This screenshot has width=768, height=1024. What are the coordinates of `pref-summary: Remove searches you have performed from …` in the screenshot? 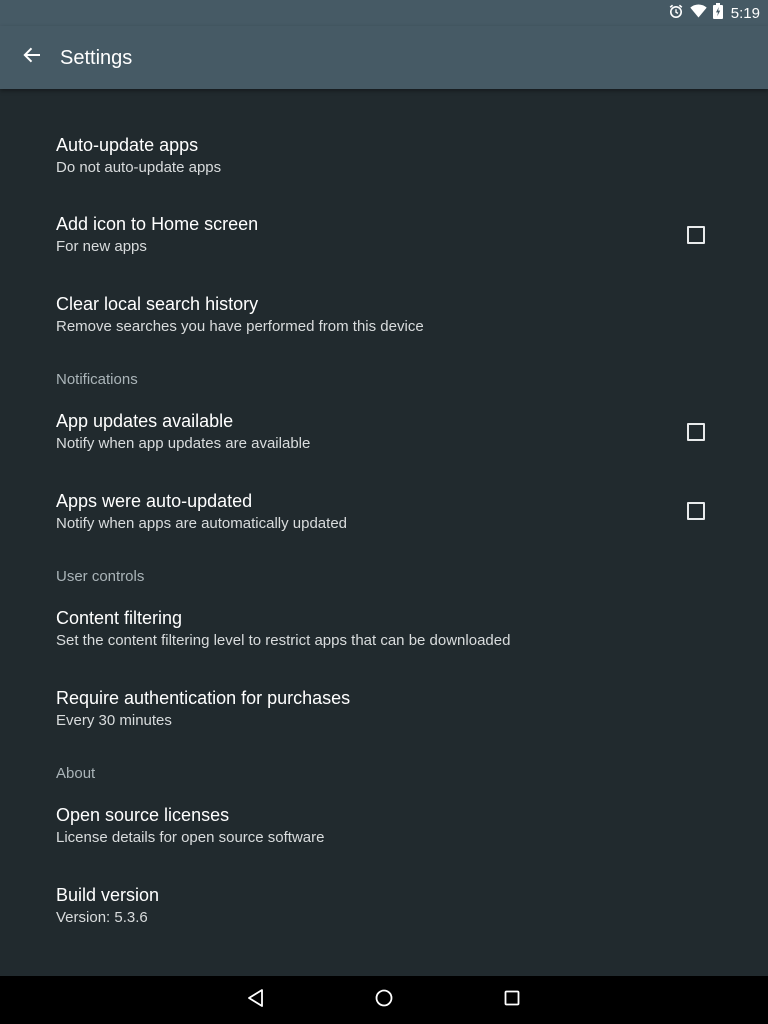 It's located at (240, 326).